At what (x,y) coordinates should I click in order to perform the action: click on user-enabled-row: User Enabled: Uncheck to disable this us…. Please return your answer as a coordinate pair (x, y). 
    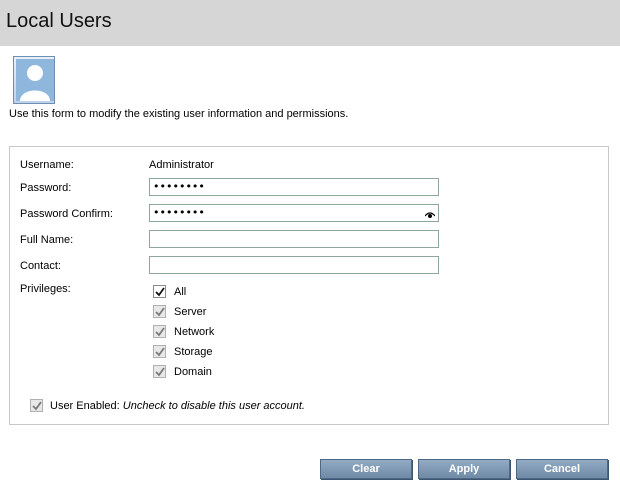
    Looking at the image, I should click on (177, 406).